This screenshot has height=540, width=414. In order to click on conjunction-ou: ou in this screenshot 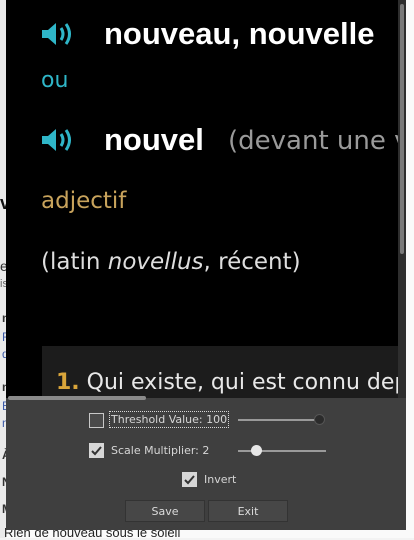, I will do `click(55, 80)`.